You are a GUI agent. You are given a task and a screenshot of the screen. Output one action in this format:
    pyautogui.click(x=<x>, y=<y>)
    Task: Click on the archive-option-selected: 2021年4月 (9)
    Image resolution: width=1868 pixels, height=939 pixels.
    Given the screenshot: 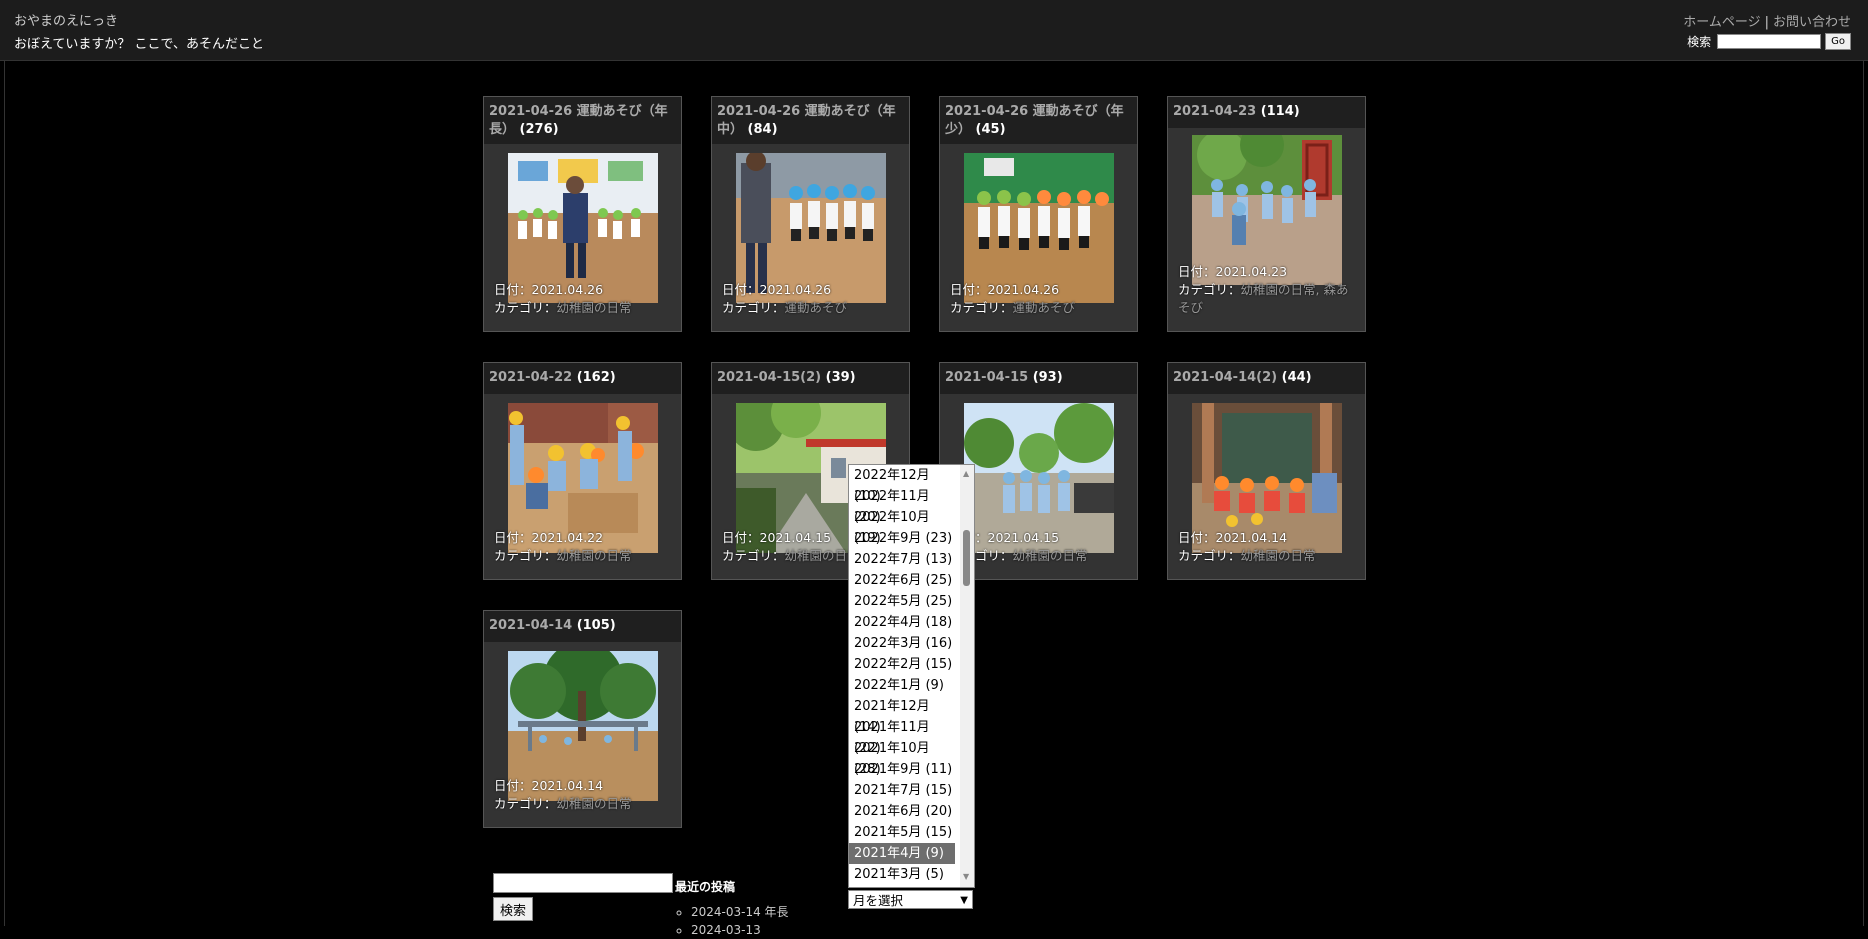 What is the action you would take?
    pyautogui.click(x=902, y=853)
    